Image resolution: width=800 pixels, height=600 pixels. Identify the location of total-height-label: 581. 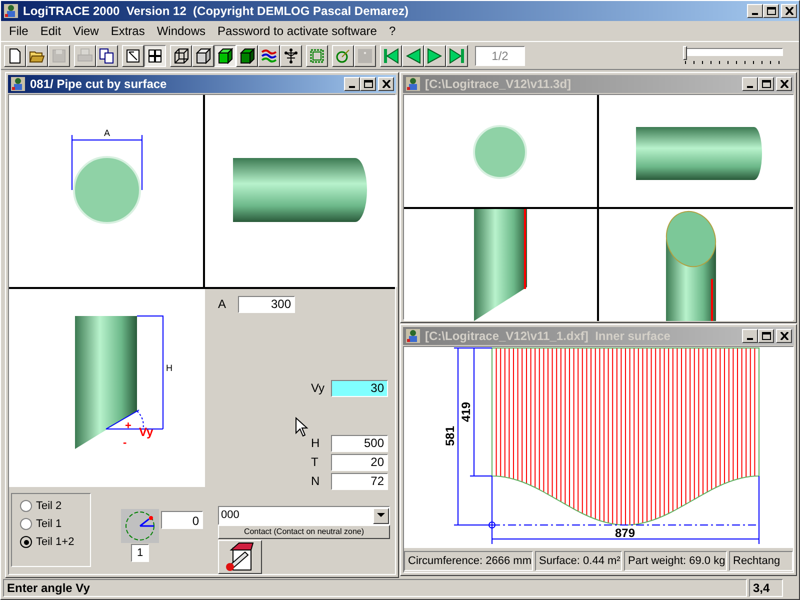
(450, 436).